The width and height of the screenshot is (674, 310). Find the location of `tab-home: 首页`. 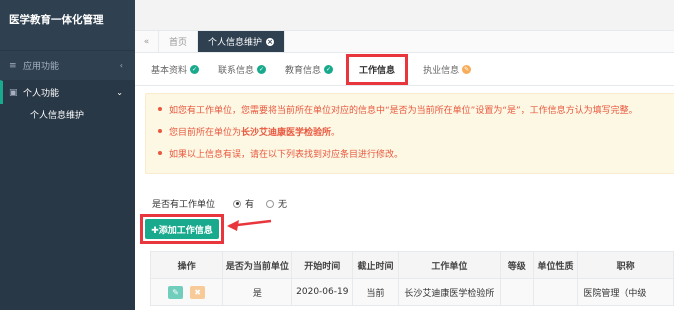

tab-home: 首页 is located at coordinates (179, 41).